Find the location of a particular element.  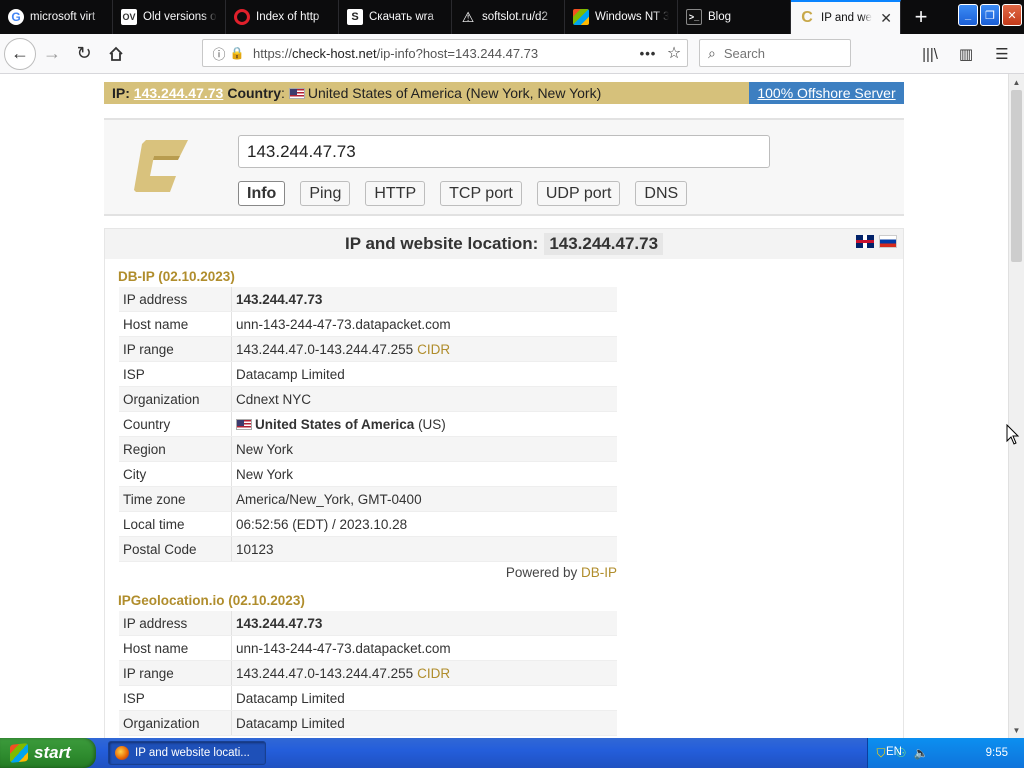

search-bar: ⌕ is located at coordinates (775, 53).